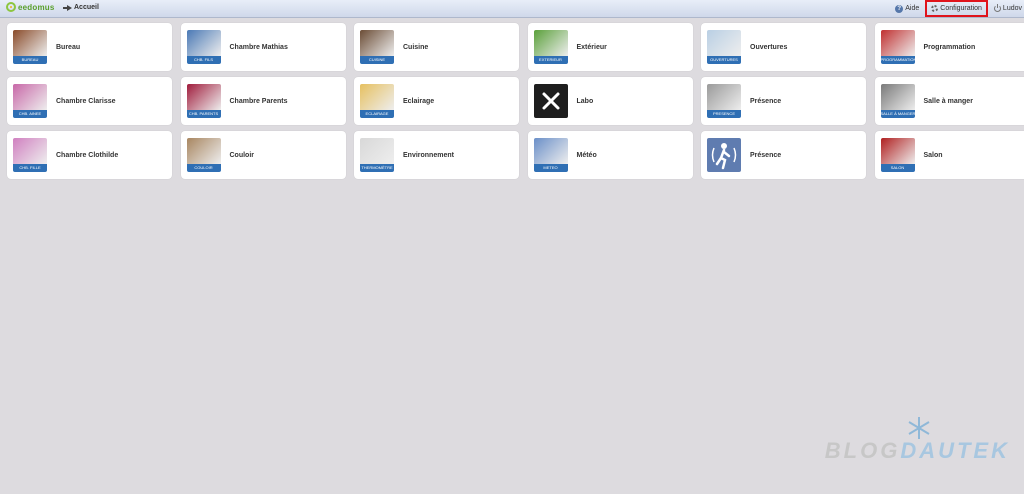  I want to click on configuration-button: Configuration, so click(956, 8).